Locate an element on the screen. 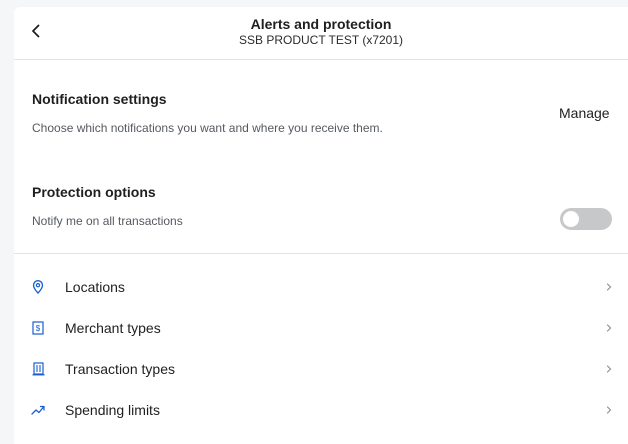 The width and height of the screenshot is (628, 444). dollar-receipt-icon: $ is located at coordinates (38, 327).